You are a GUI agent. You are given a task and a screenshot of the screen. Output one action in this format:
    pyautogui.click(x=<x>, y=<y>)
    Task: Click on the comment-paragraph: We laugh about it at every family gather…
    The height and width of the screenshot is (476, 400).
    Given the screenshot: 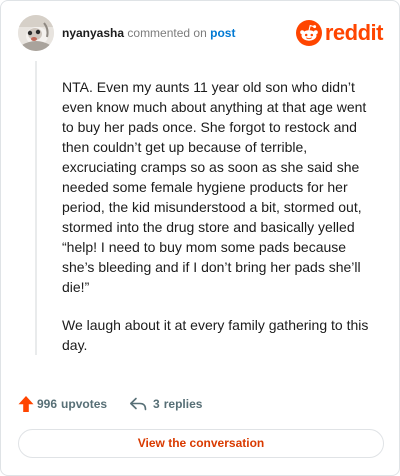 What is the action you would take?
    pyautogui.click(x=215, y=335)
    